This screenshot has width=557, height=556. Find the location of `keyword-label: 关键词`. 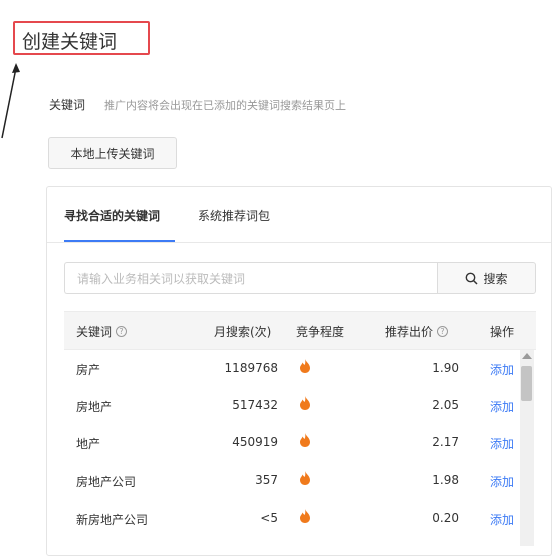

keyword-label: 关键词 is located at coordinates (67, 105).